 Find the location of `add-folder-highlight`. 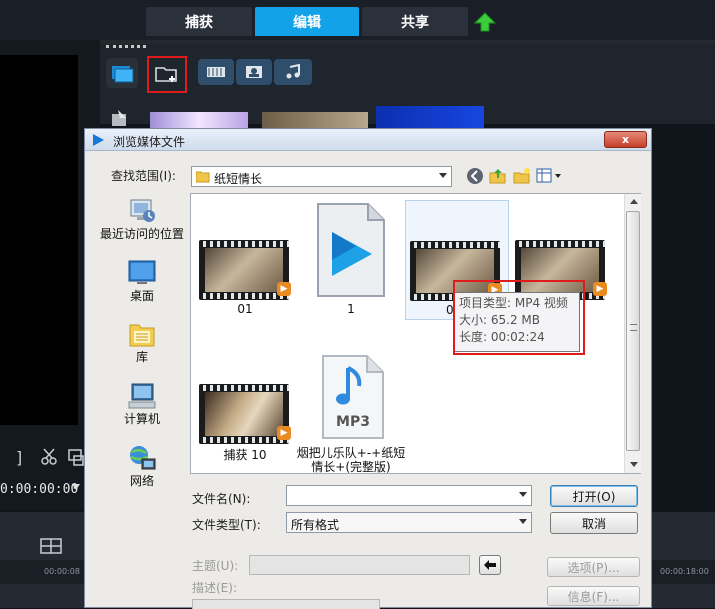

add-folder-highlight is located at coordinates (167, 74).